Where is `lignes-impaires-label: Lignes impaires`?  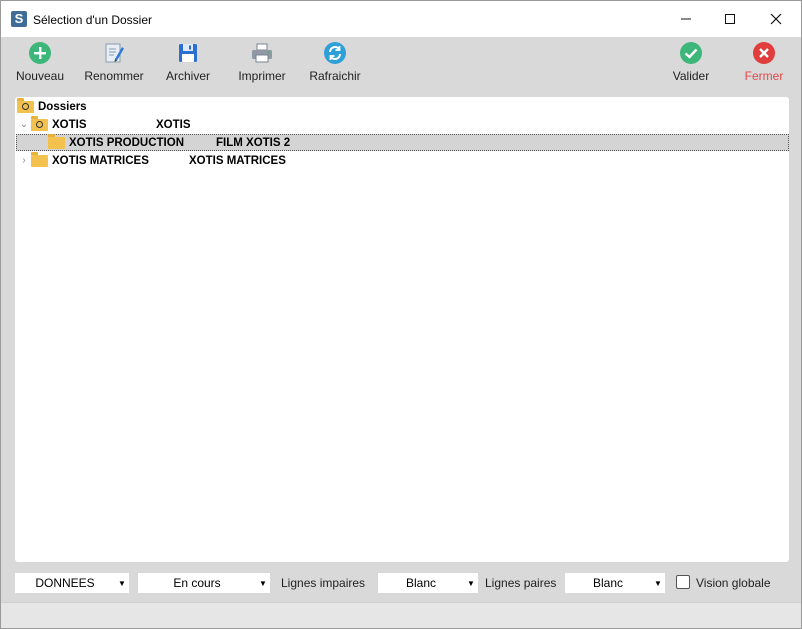
lignes-impaires-label: Lignes impaires is located at coordinates (323, 583).